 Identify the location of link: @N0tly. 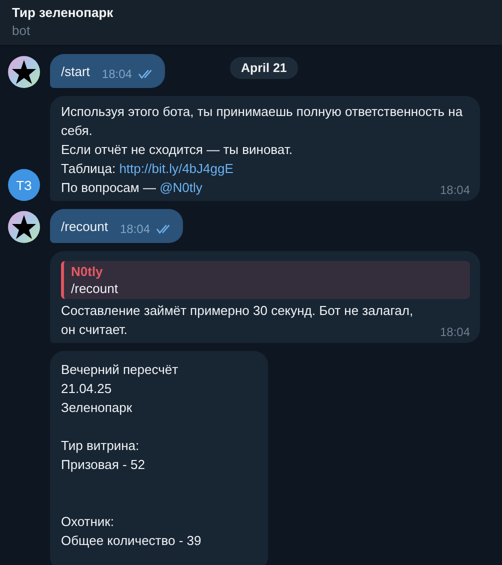
(181, 187).